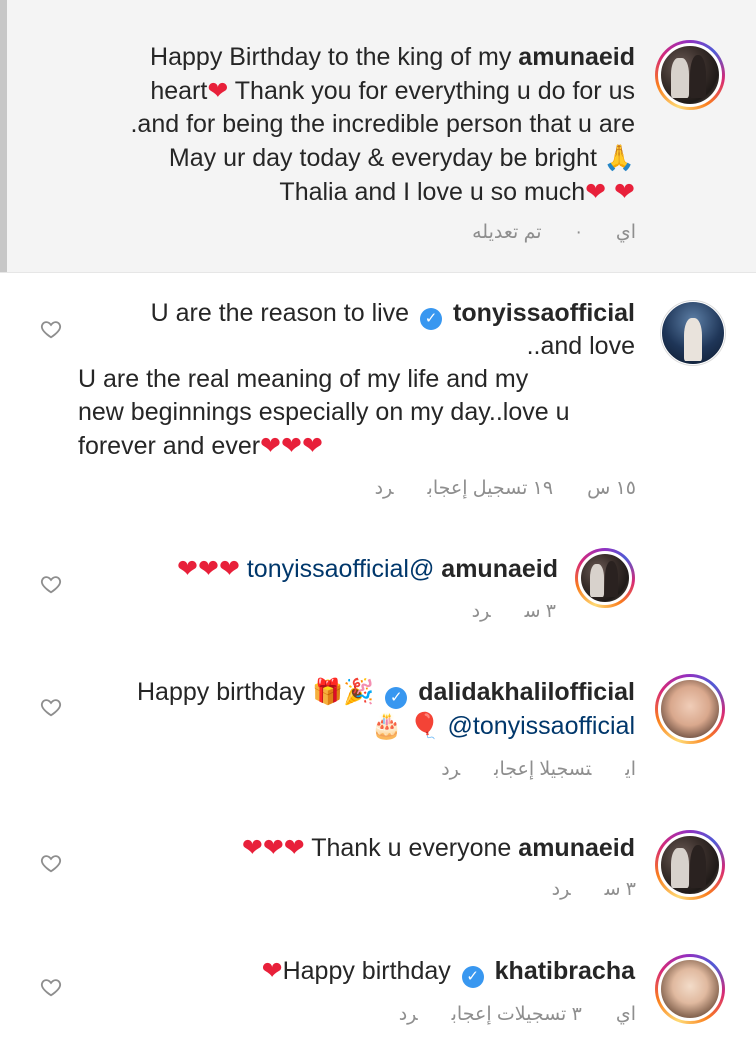  What do you see at coordinates (425, 725) in the screenshot?
I see `balloon-emoji: 🎈` at bounding box center [425, 725].